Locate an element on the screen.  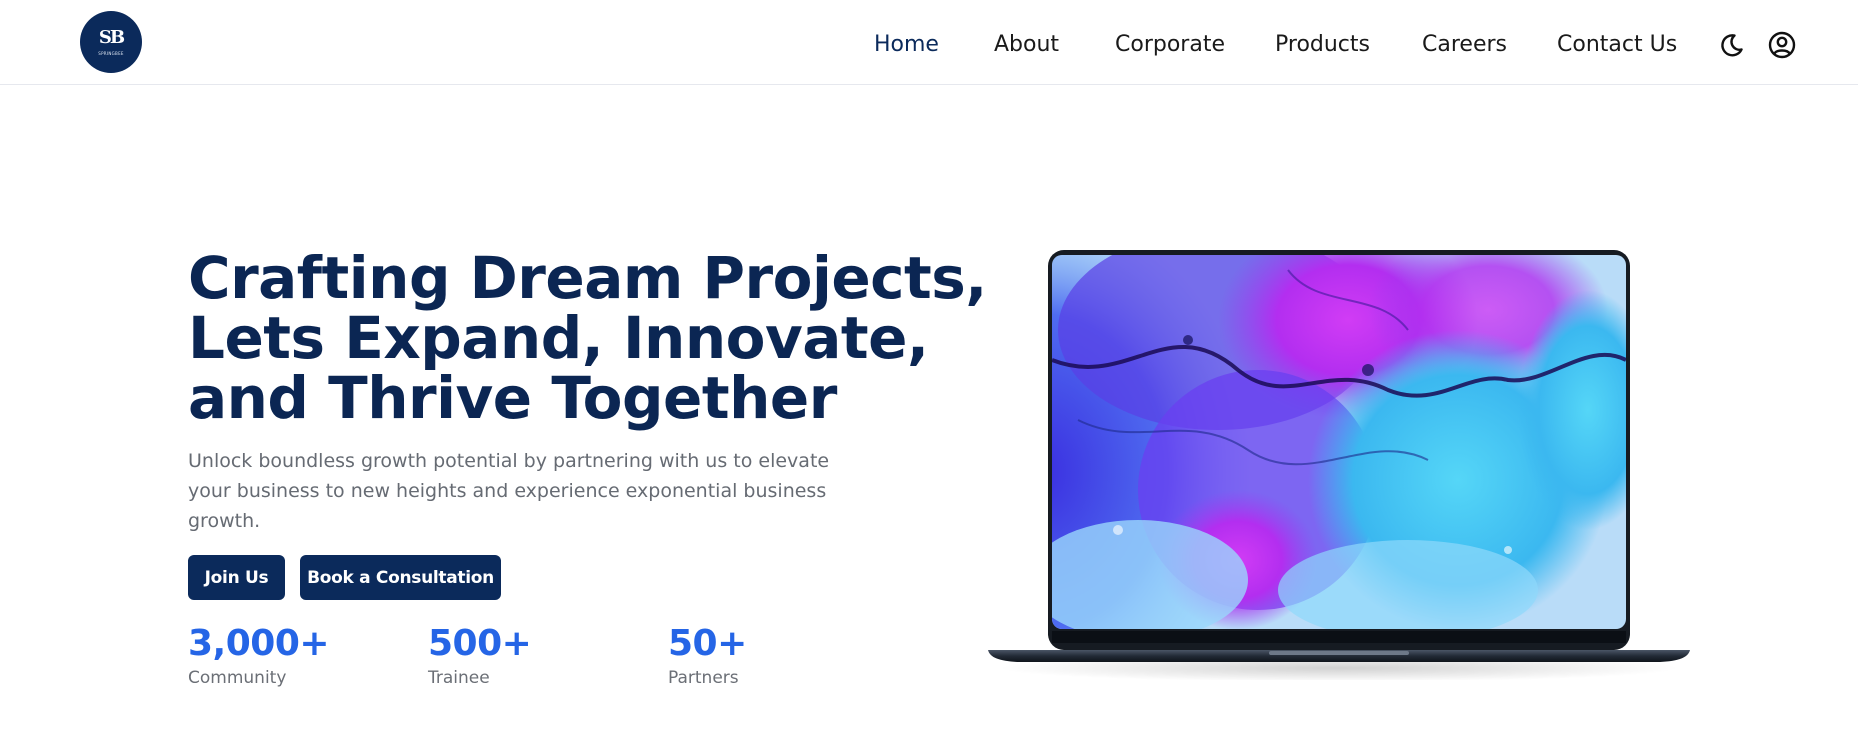
stat-trainee: 500+ Trainee is located at coordinates (480, 656).